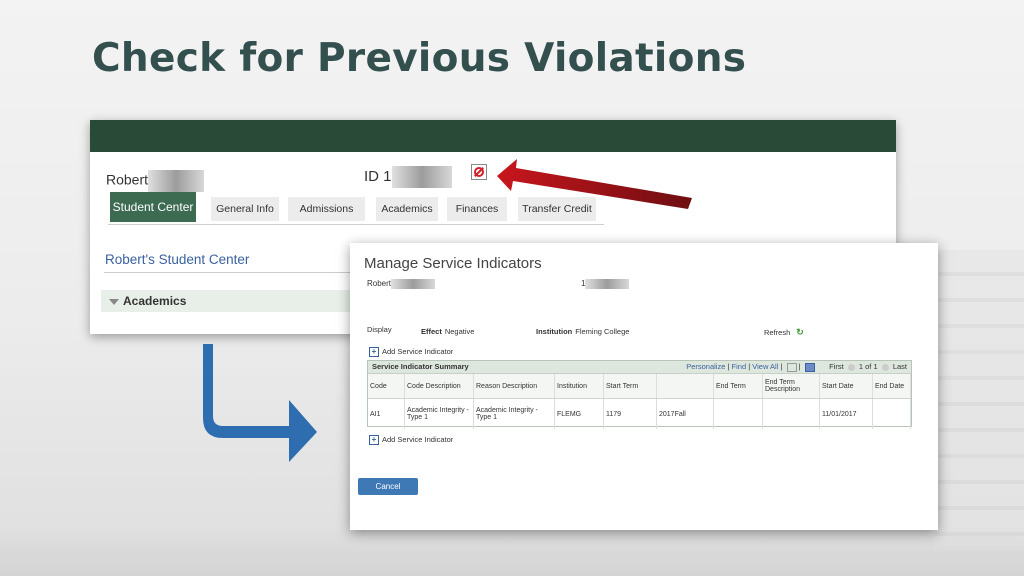 This screenshot has height=576, width=1024. Describe the element at coordinates (594, 184) in the screenshot. I see `red-arrow-icon` at that location.